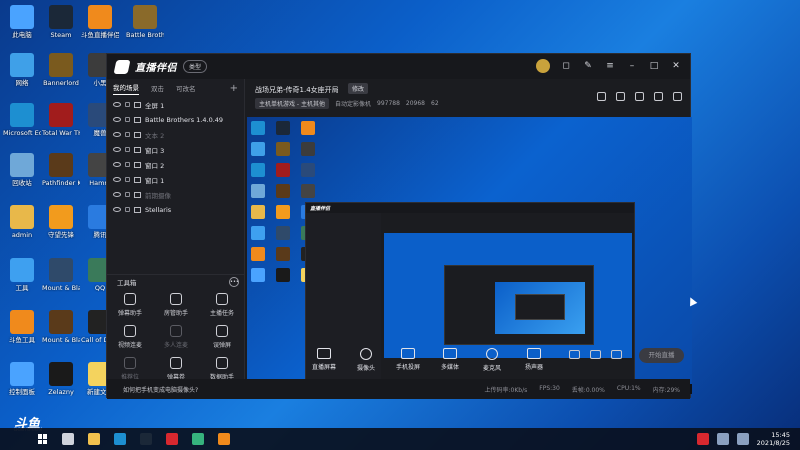  I want to click on desktop-icon: Battle Brothers, so click(145, 22).